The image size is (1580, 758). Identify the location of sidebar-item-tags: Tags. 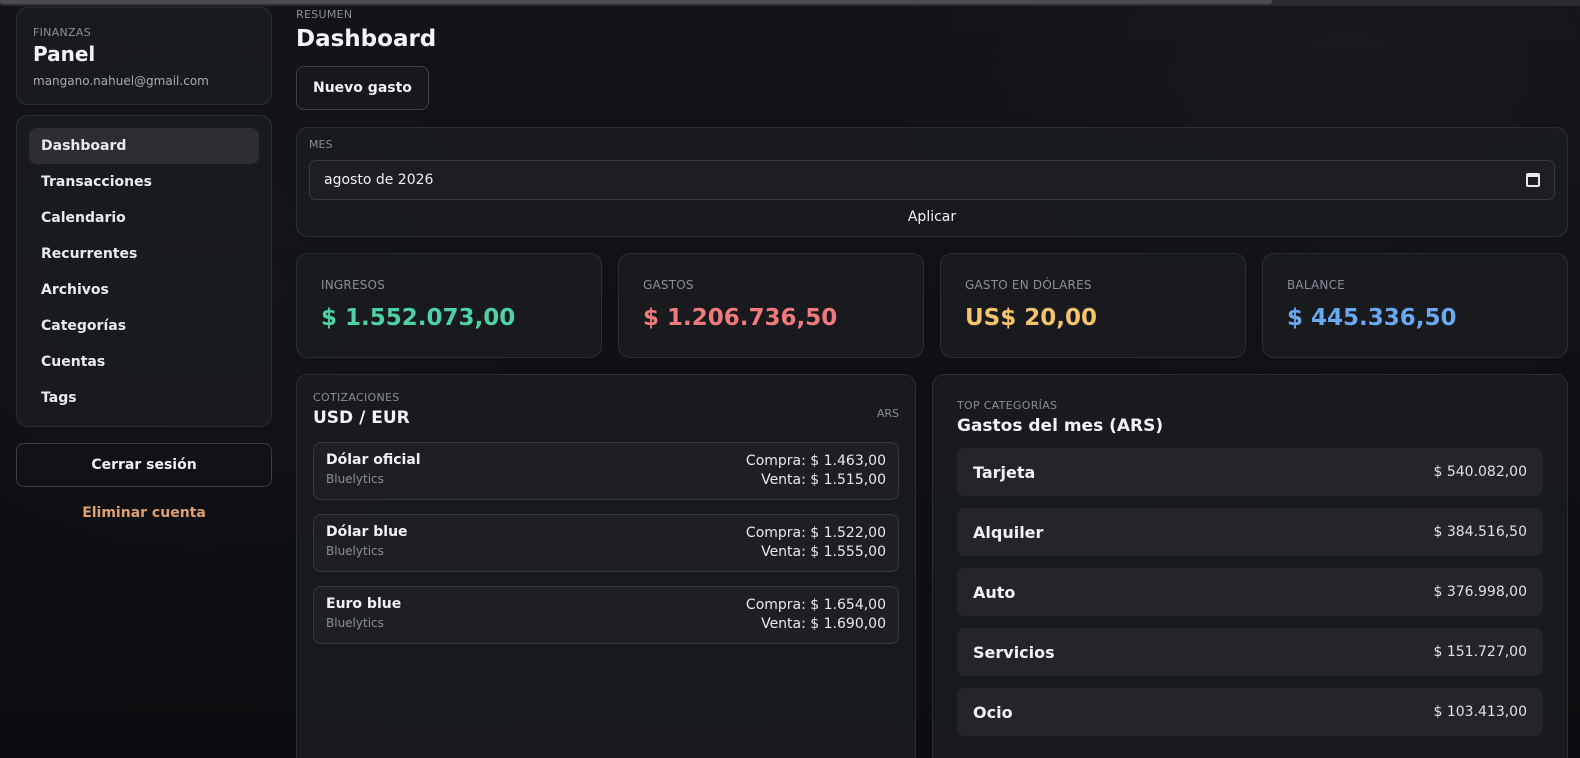
(144, 398).